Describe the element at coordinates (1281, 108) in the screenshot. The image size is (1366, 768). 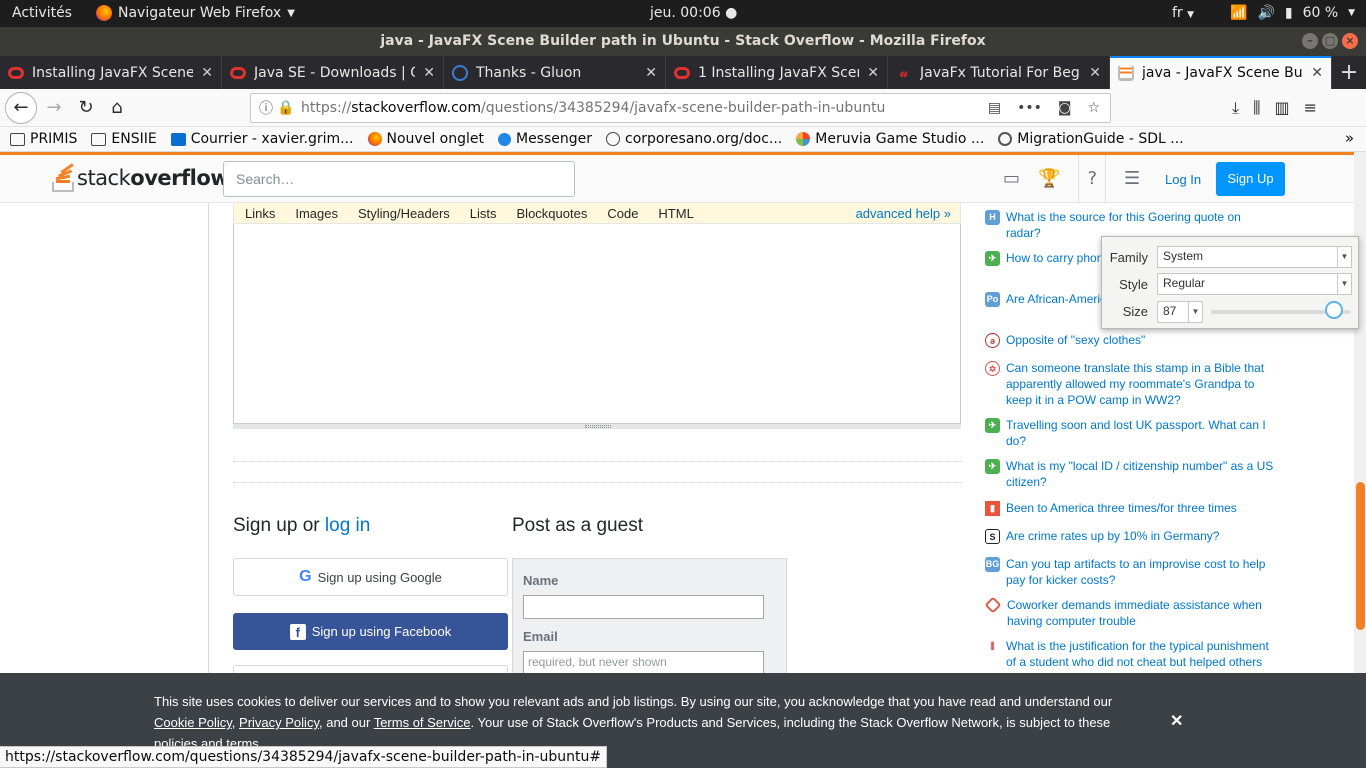
I see `sidebar-icon: ▥` at that location.